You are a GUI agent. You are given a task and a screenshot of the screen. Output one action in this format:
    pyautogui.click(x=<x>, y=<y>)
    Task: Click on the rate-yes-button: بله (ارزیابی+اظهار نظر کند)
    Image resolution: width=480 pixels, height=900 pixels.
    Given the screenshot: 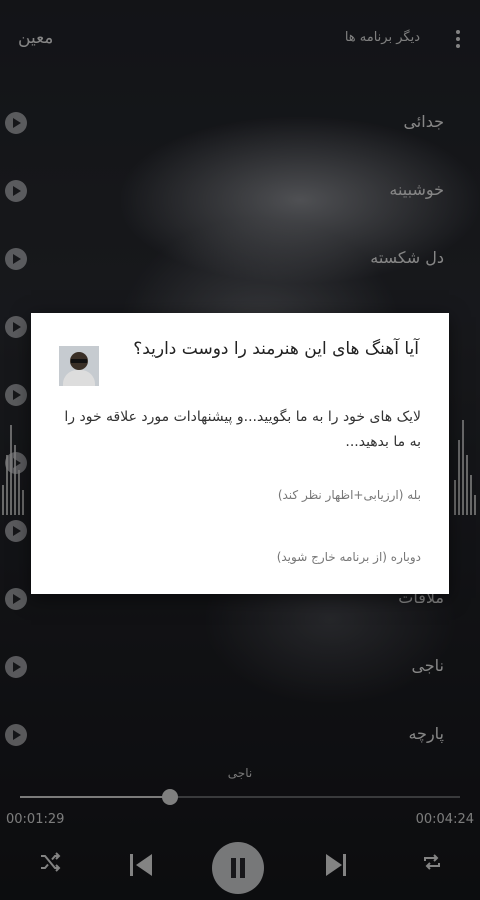 What is the action you would take?
    pyautogui.click(x=349, y=495)
    